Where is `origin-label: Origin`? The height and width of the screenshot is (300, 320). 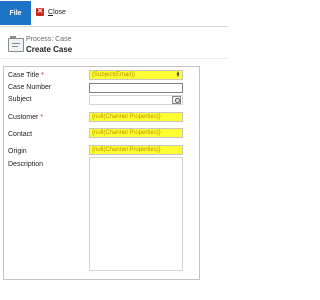
origin-label: Origin is located at coordinates (17, 151).